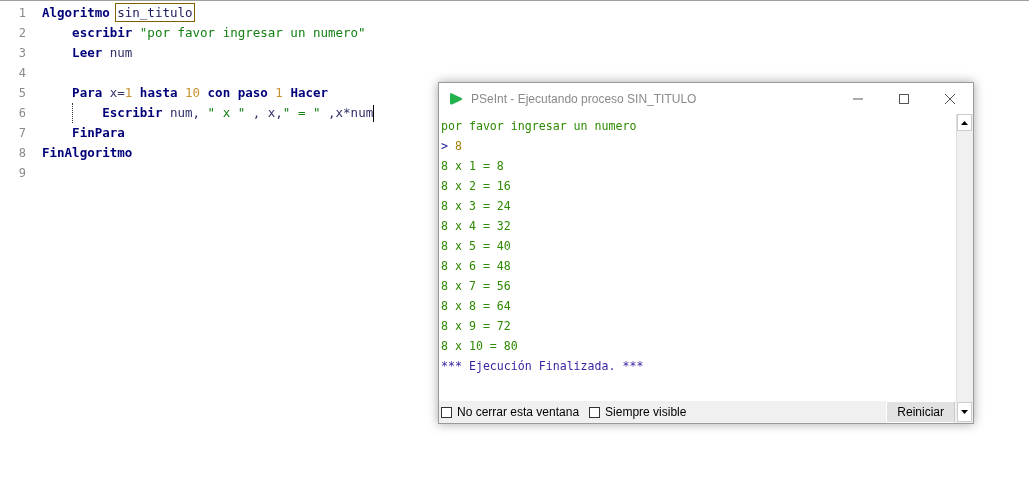 The image size is (1029, 499). Describe the element at coordinates (199, 93) in the screenshot. I see `code-line: Para x=1 hasta 10 con paso 1 Hacer` at that location.